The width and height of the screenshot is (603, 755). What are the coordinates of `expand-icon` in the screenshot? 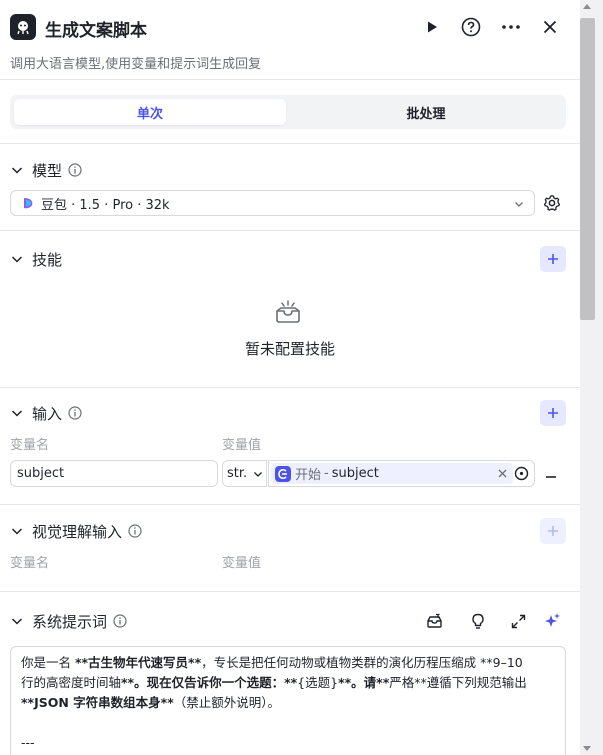 It's located at (518, 621).